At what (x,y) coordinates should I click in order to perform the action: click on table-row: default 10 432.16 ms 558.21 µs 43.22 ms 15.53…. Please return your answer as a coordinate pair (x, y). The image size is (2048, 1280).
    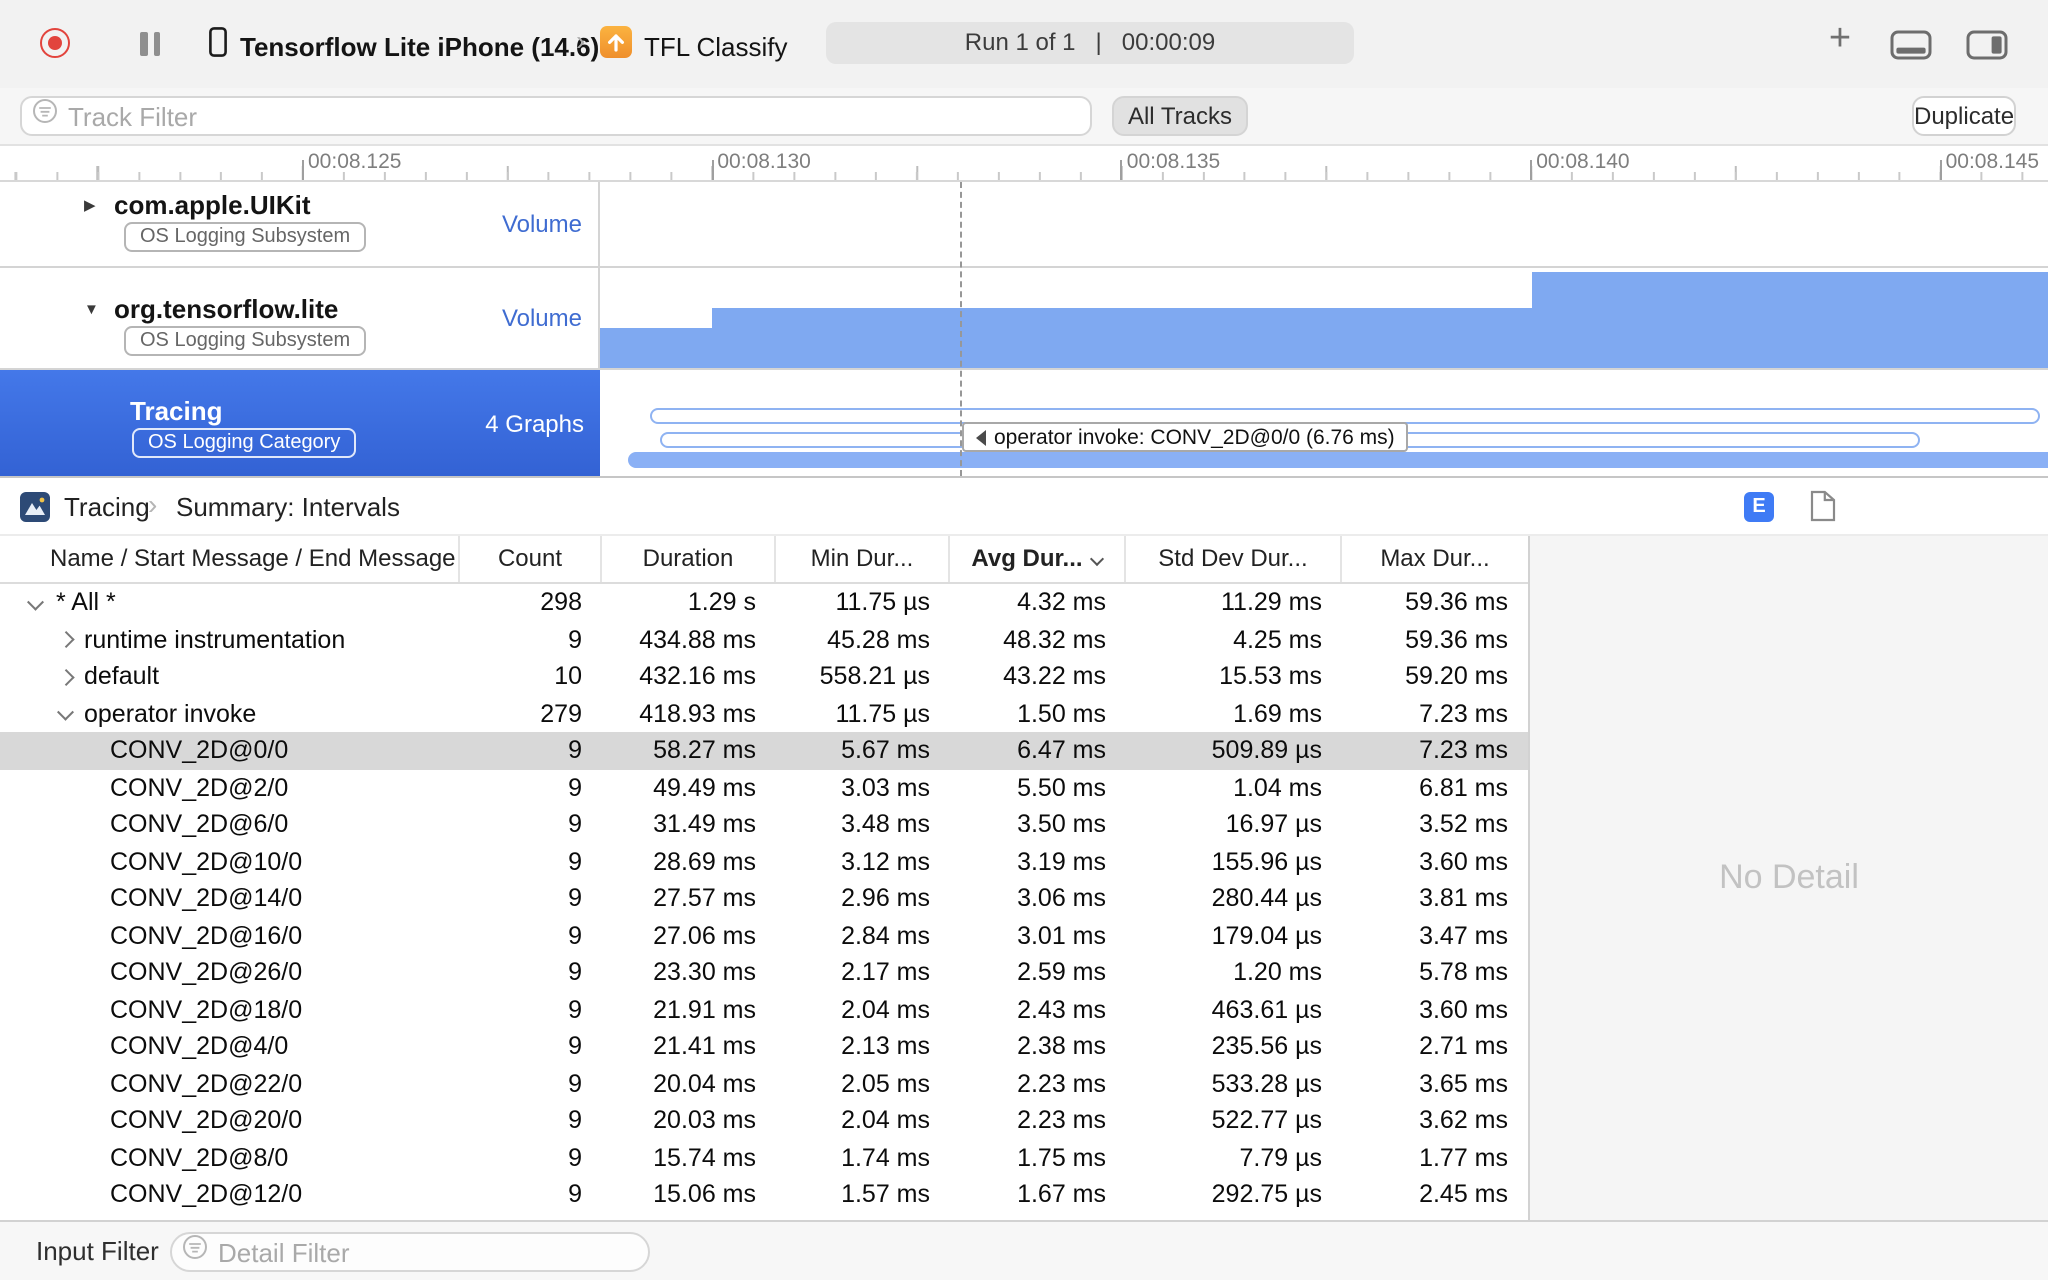
    Looking at the image, I should click on (764, 676).